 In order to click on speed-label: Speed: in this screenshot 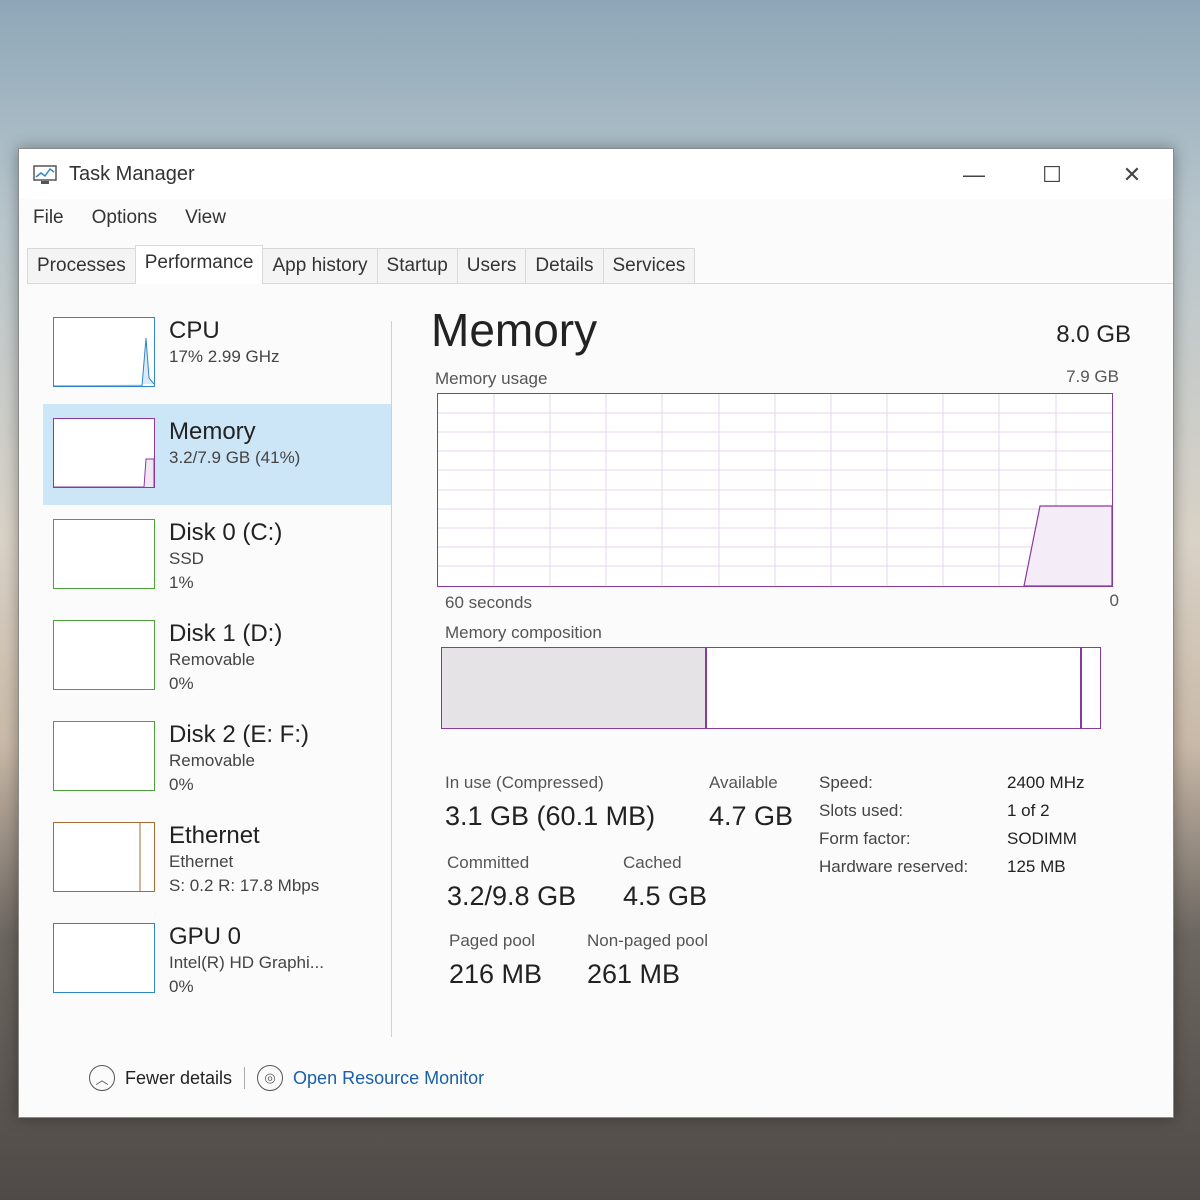, I will do `click(846, 782)`.